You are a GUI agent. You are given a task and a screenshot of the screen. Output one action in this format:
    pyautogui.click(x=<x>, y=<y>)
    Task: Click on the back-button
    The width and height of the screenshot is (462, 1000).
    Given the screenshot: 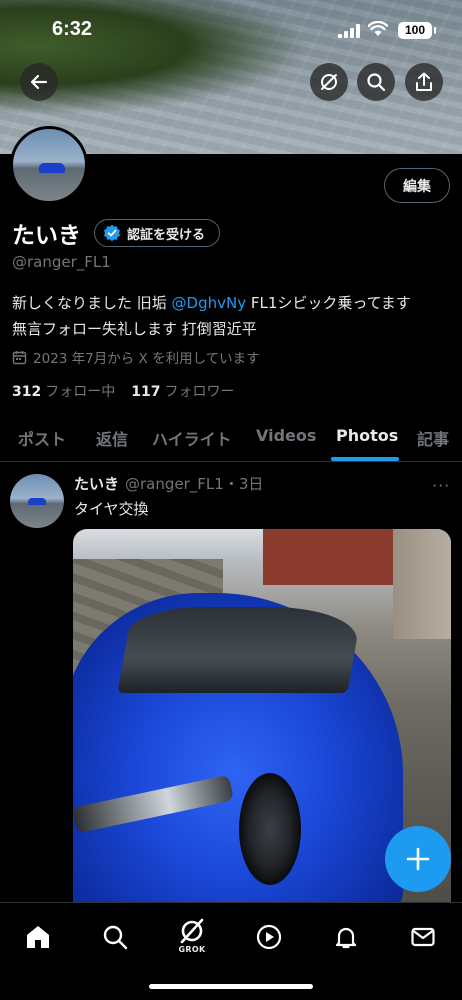 What is the action you would take?
    pyautogui.click(x=39, y=82)
    